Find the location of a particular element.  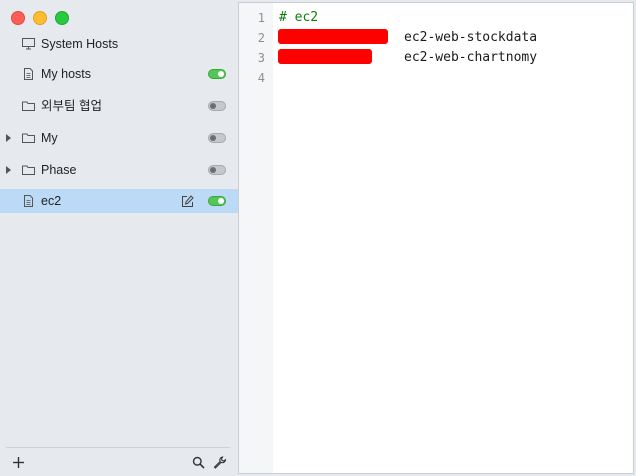

window-controls is located at coordinates (40, 18).